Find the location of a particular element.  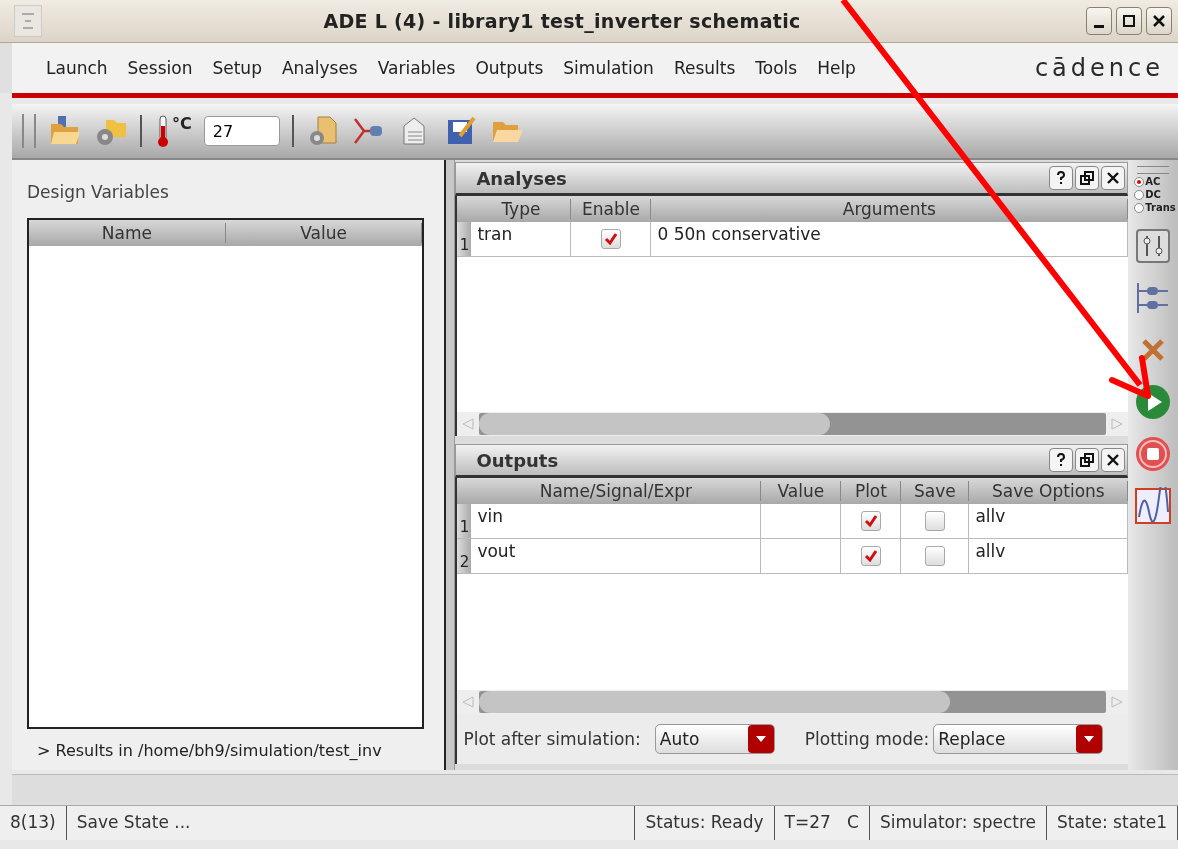

temperature-unit: °C is located at coordinates (182, 123).